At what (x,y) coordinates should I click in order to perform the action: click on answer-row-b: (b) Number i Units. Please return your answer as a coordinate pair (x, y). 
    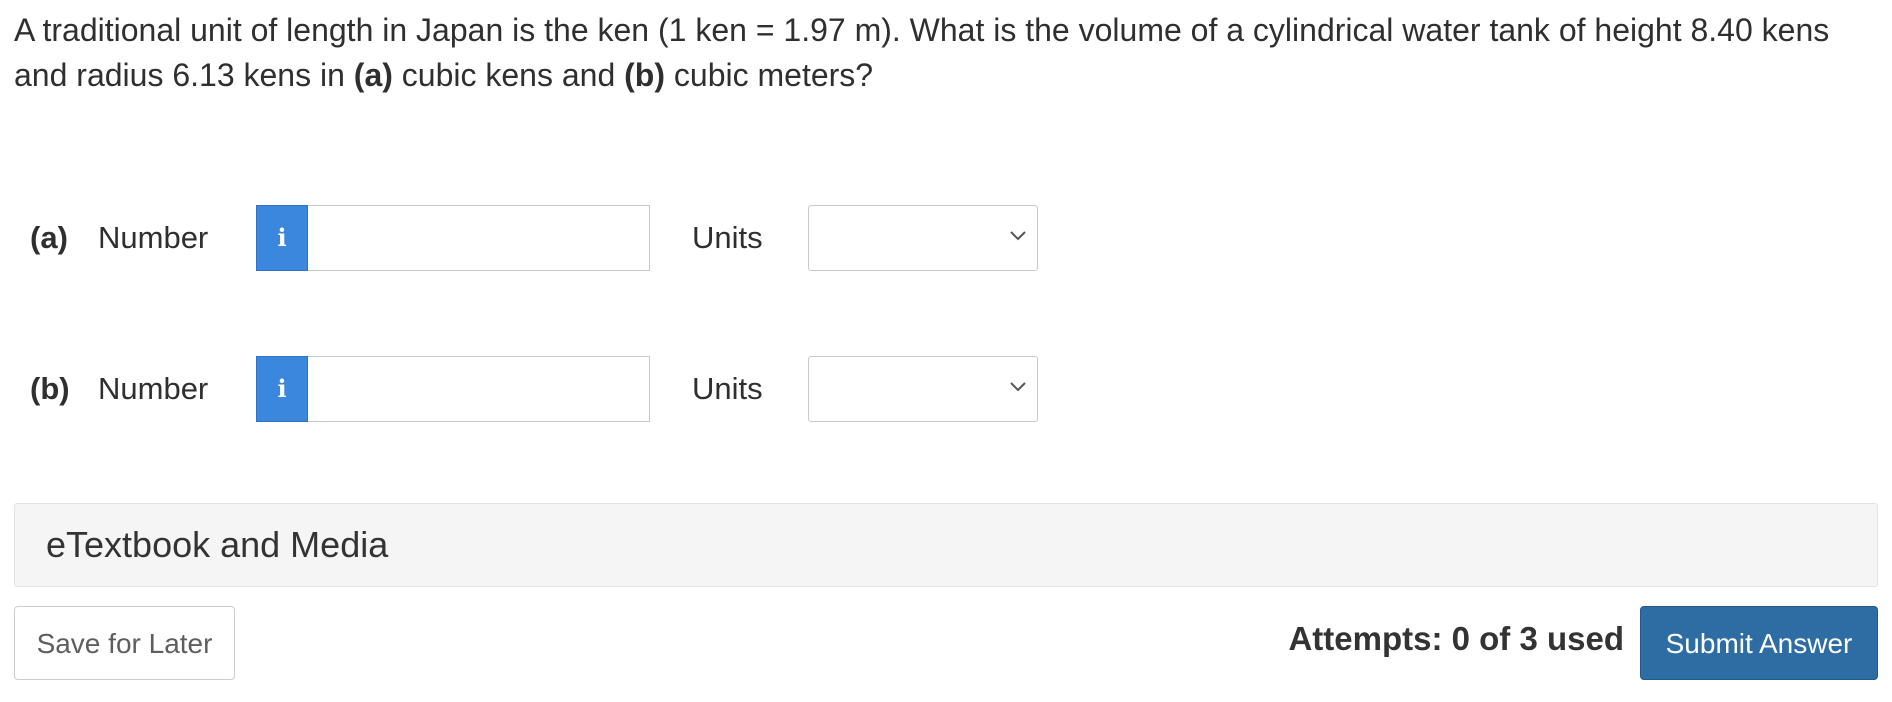
    Looking at the image, I should click on (550, 389).